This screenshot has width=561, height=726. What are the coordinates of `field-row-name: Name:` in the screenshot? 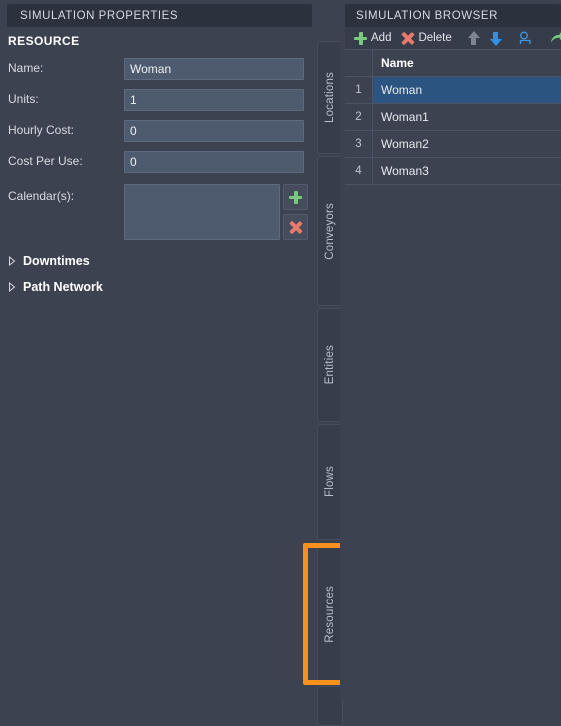 It's located at (156, 69).